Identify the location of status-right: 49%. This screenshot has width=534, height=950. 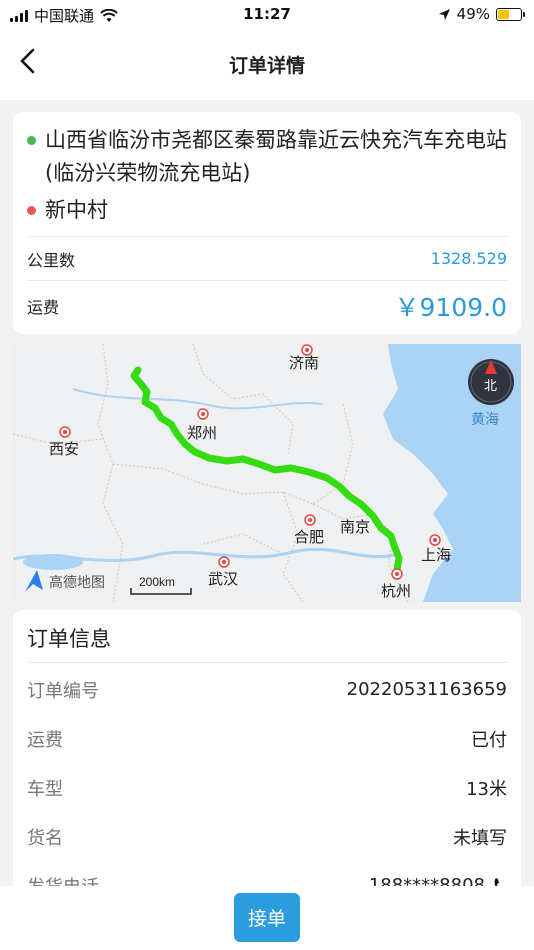
(481, 14).